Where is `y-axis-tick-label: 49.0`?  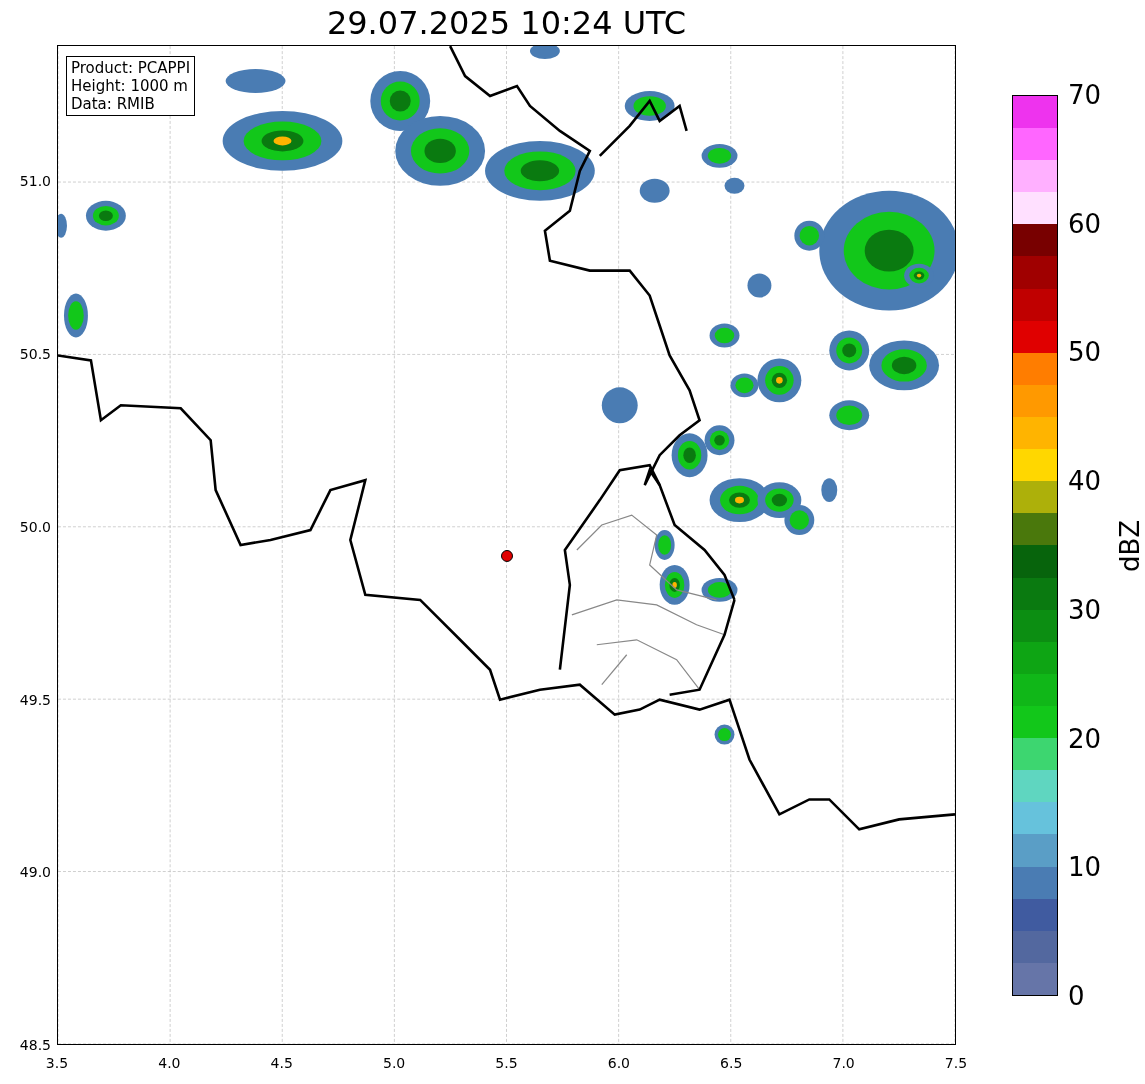 y-axis-tick-label: 49.0 is located at coordinates (35, 872).